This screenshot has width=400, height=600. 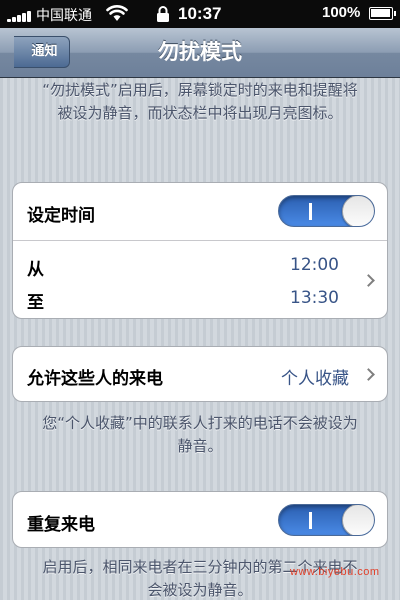 I want to click on carrier-name: 中国联通, so click(x=64, y=15).